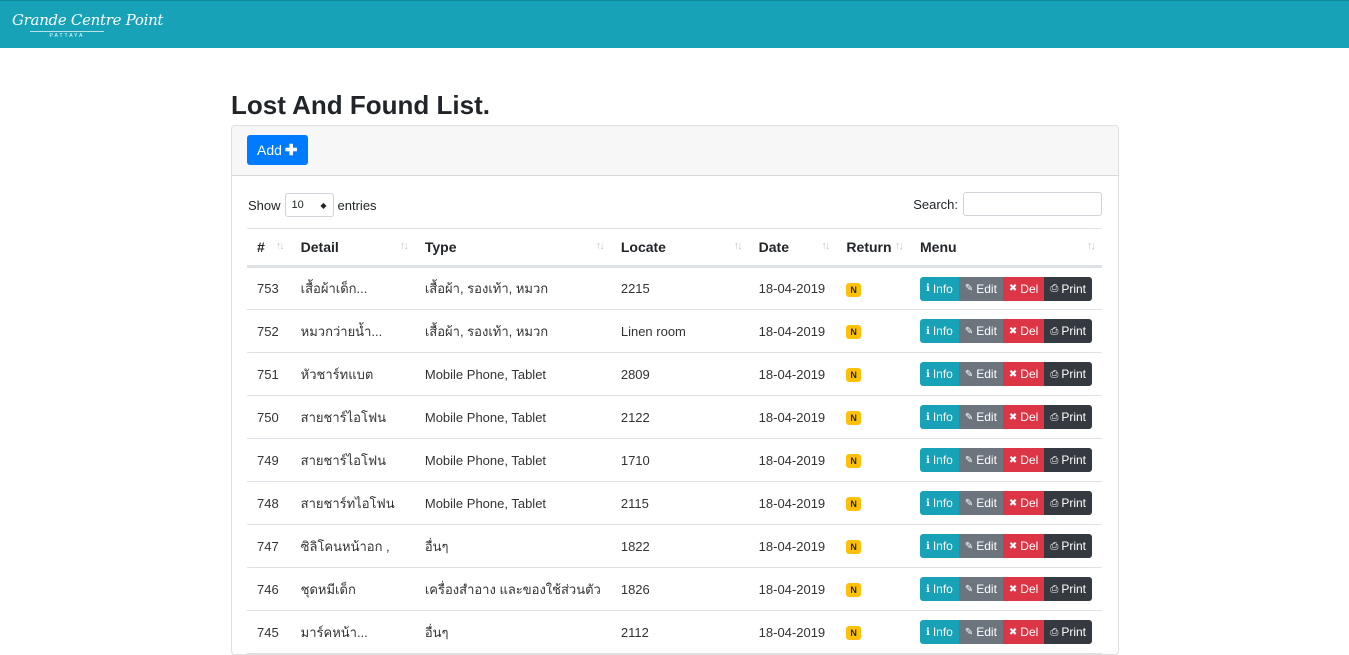 This screenshot has height=655, width=1349. What do you see at coordinates (792, 248) in the screenshot?
I see `column-header-date: Date ↑↓` at bounding box center [792, 248].